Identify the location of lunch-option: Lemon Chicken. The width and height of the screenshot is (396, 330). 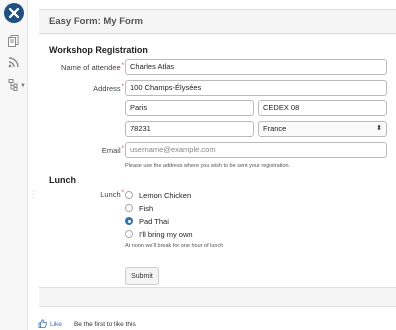
(158, 195).